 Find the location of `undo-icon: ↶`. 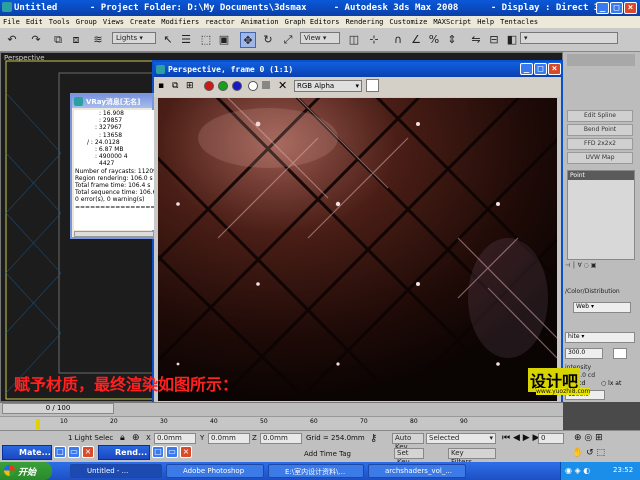

undo-icon: ↶ is located at coordinates (12, 40).